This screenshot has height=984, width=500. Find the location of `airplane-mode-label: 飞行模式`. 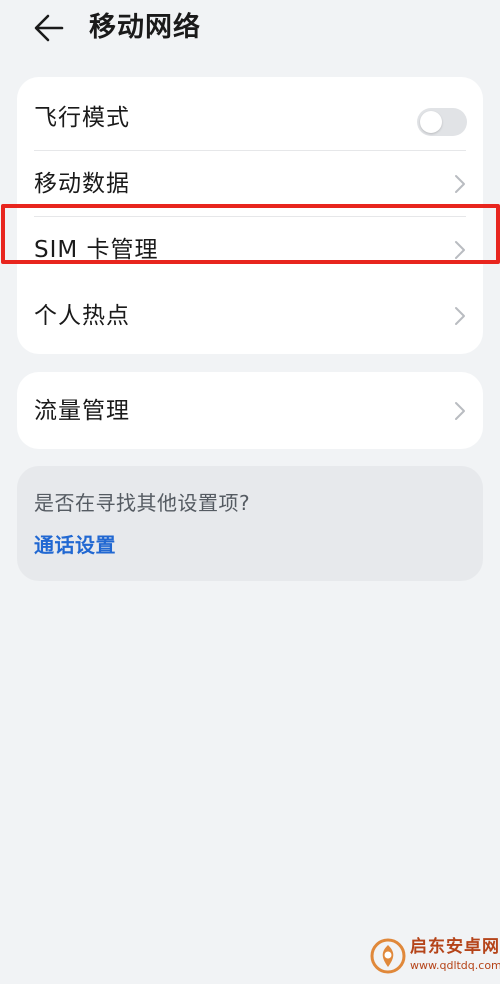

airplane-mode-label: 飞行模式 is located at coordinates (82, 118).